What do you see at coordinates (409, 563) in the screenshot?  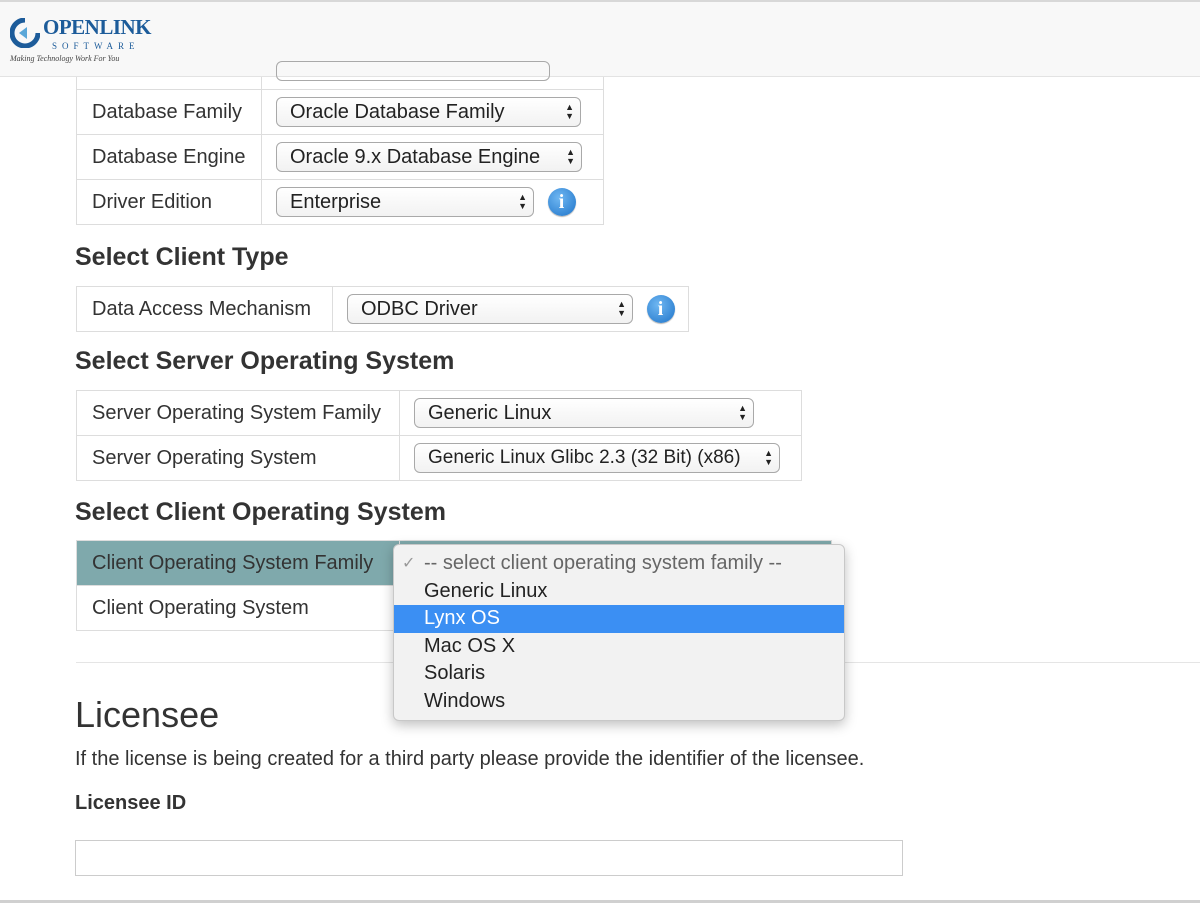 I see `checkmark-icon: ✓` at bounding box center [409, 563].